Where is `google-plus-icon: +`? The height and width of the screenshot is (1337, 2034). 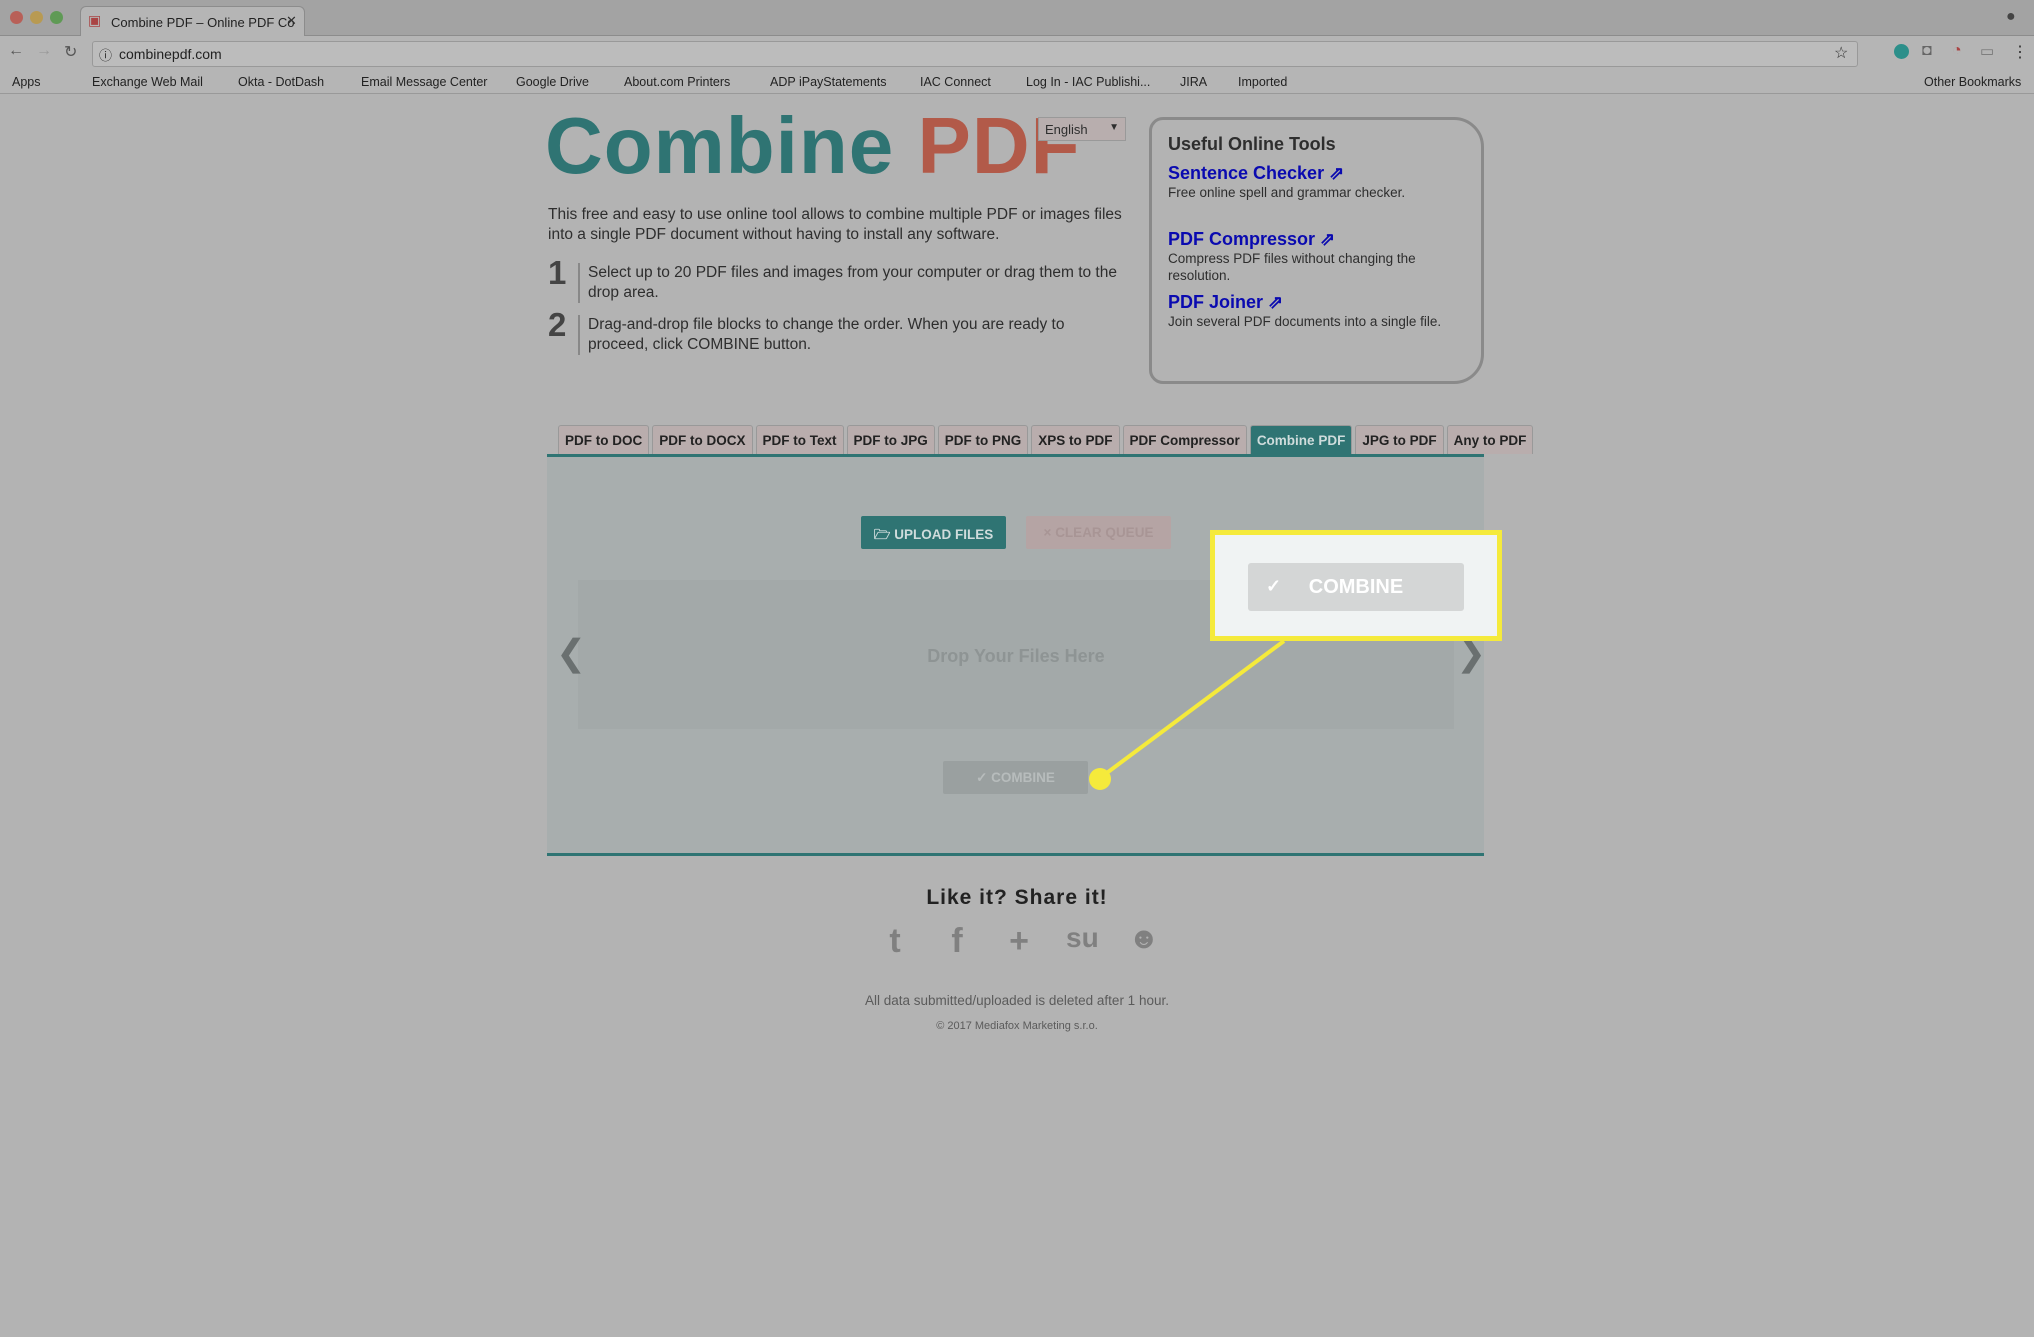 google-plus-icon: + is located at coordinates (1019, 942).